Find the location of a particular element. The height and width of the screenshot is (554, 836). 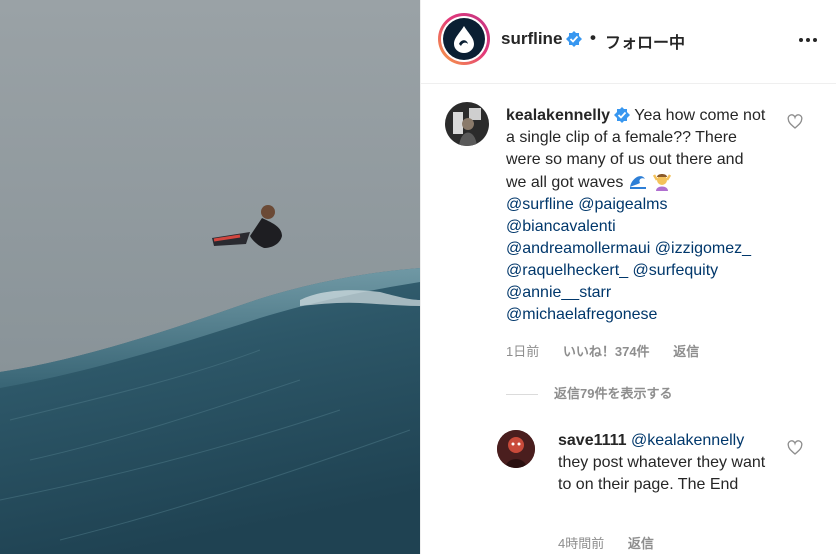

following-button: フォロー中 is located at coordinates (645, 41).